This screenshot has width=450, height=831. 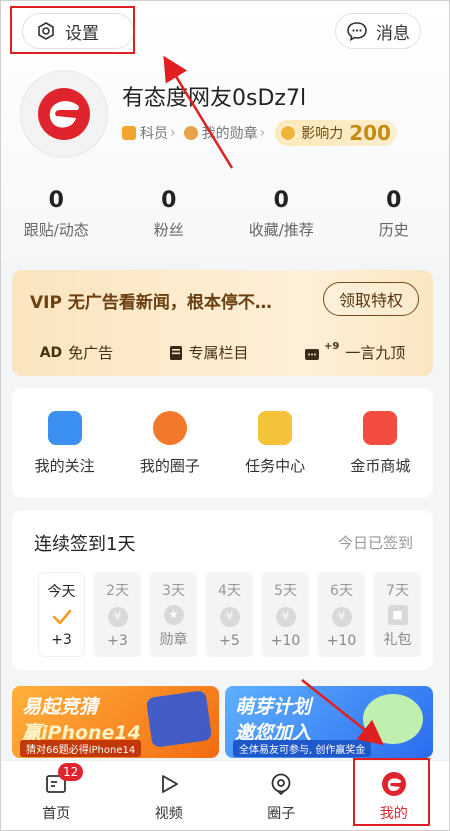 I want to click on highlight-settings-box, so click(x=72, y=30).